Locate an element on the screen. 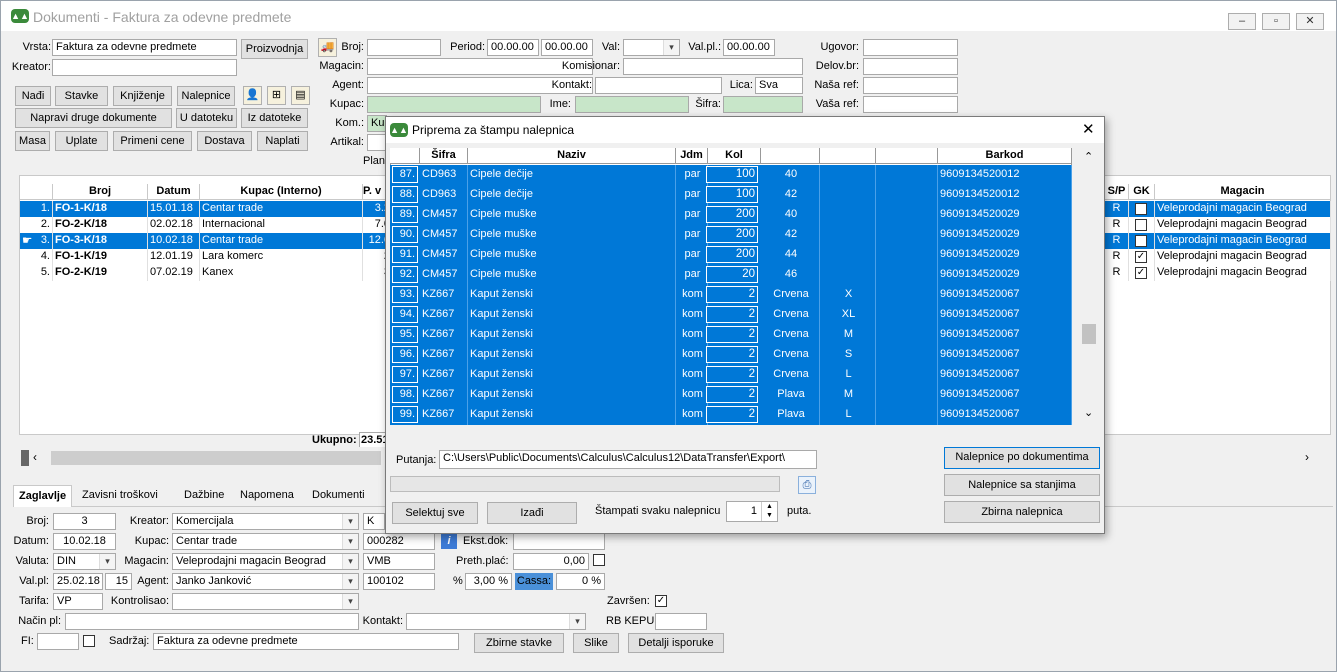 Image resolution: width=1337 pixels, height=672 pixels. dialog-scroll-thumb is located at coordinates (1089, 334).